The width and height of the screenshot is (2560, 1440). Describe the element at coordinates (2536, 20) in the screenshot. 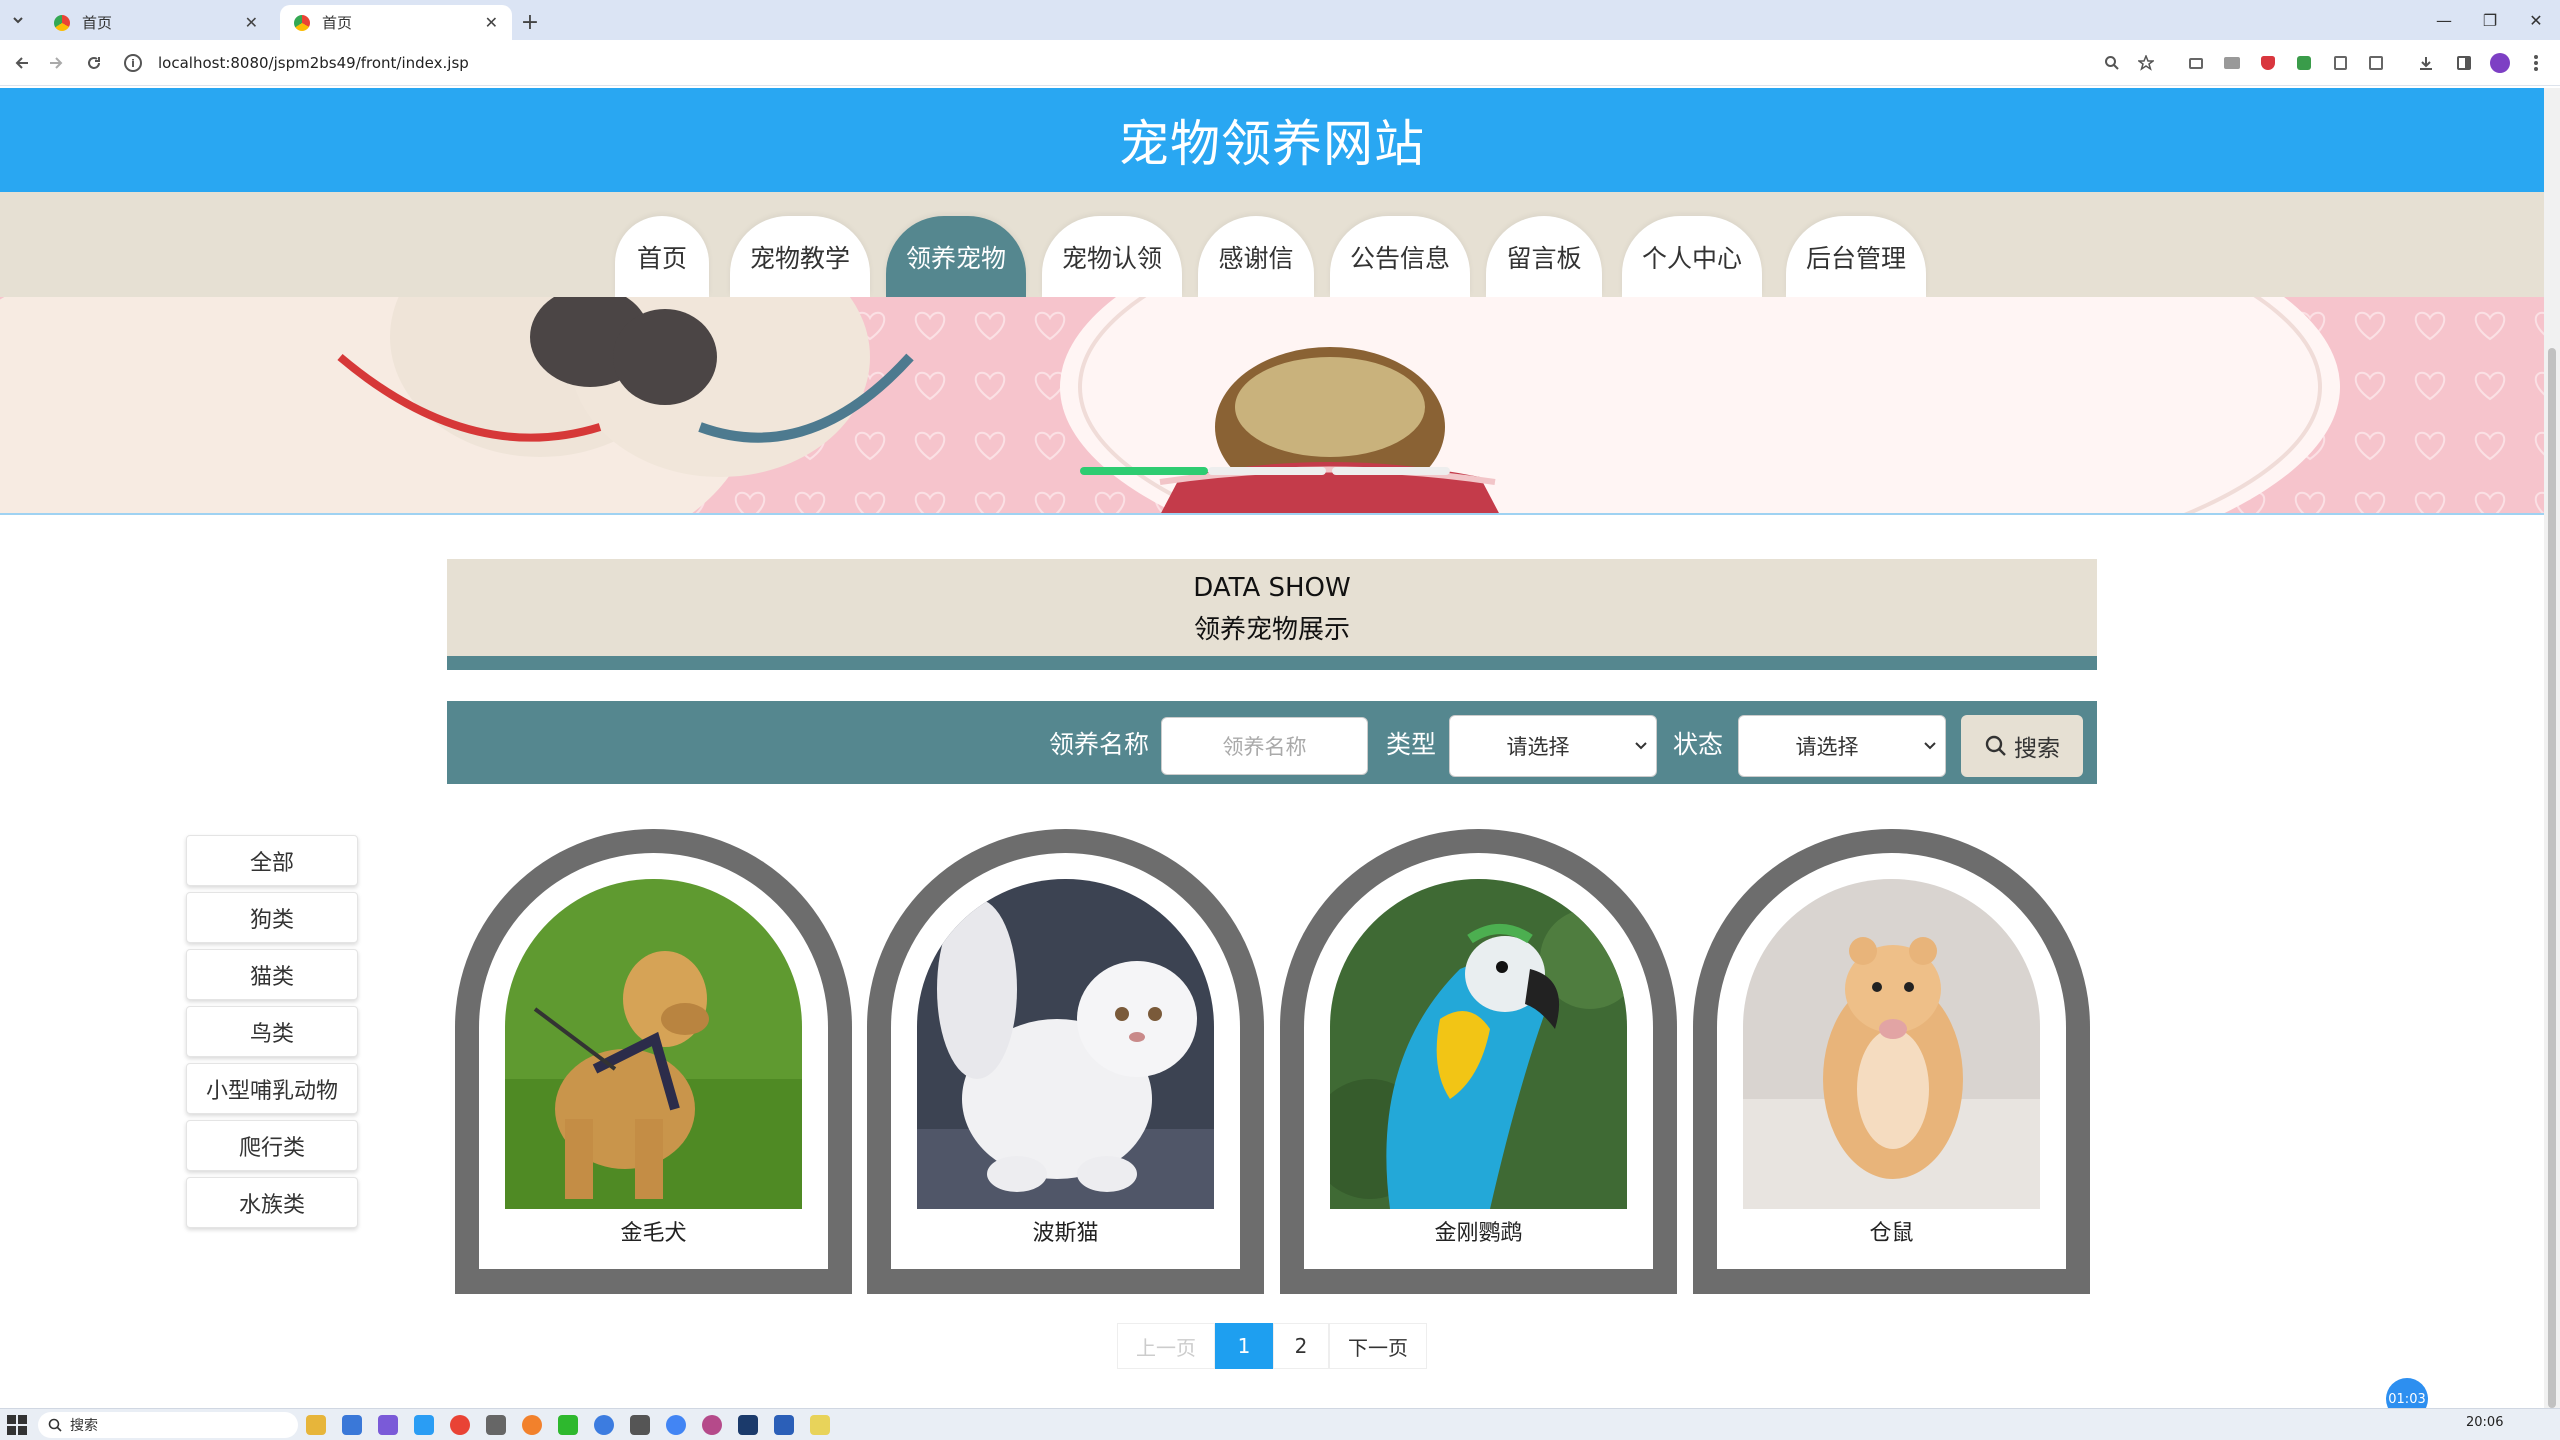

I see `close-window-icon: ✕` at that location.